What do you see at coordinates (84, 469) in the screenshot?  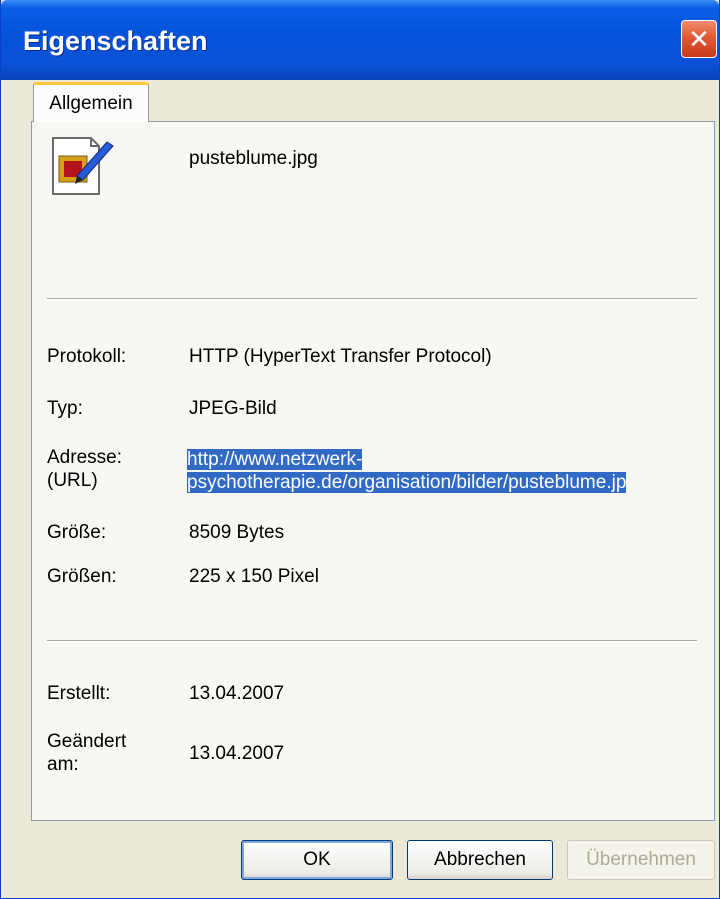 I see `address-label: Adresse: (URL)` at bounding box center [84, 469].